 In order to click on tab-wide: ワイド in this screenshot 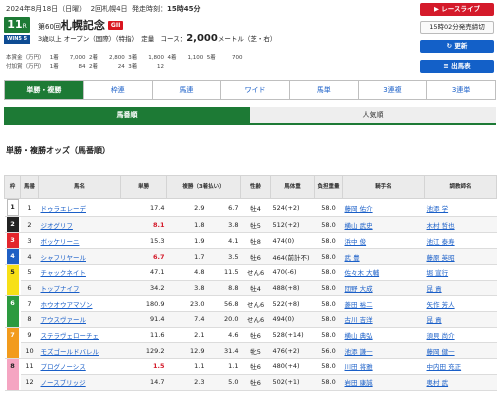, I will do `click(254, 90)`.